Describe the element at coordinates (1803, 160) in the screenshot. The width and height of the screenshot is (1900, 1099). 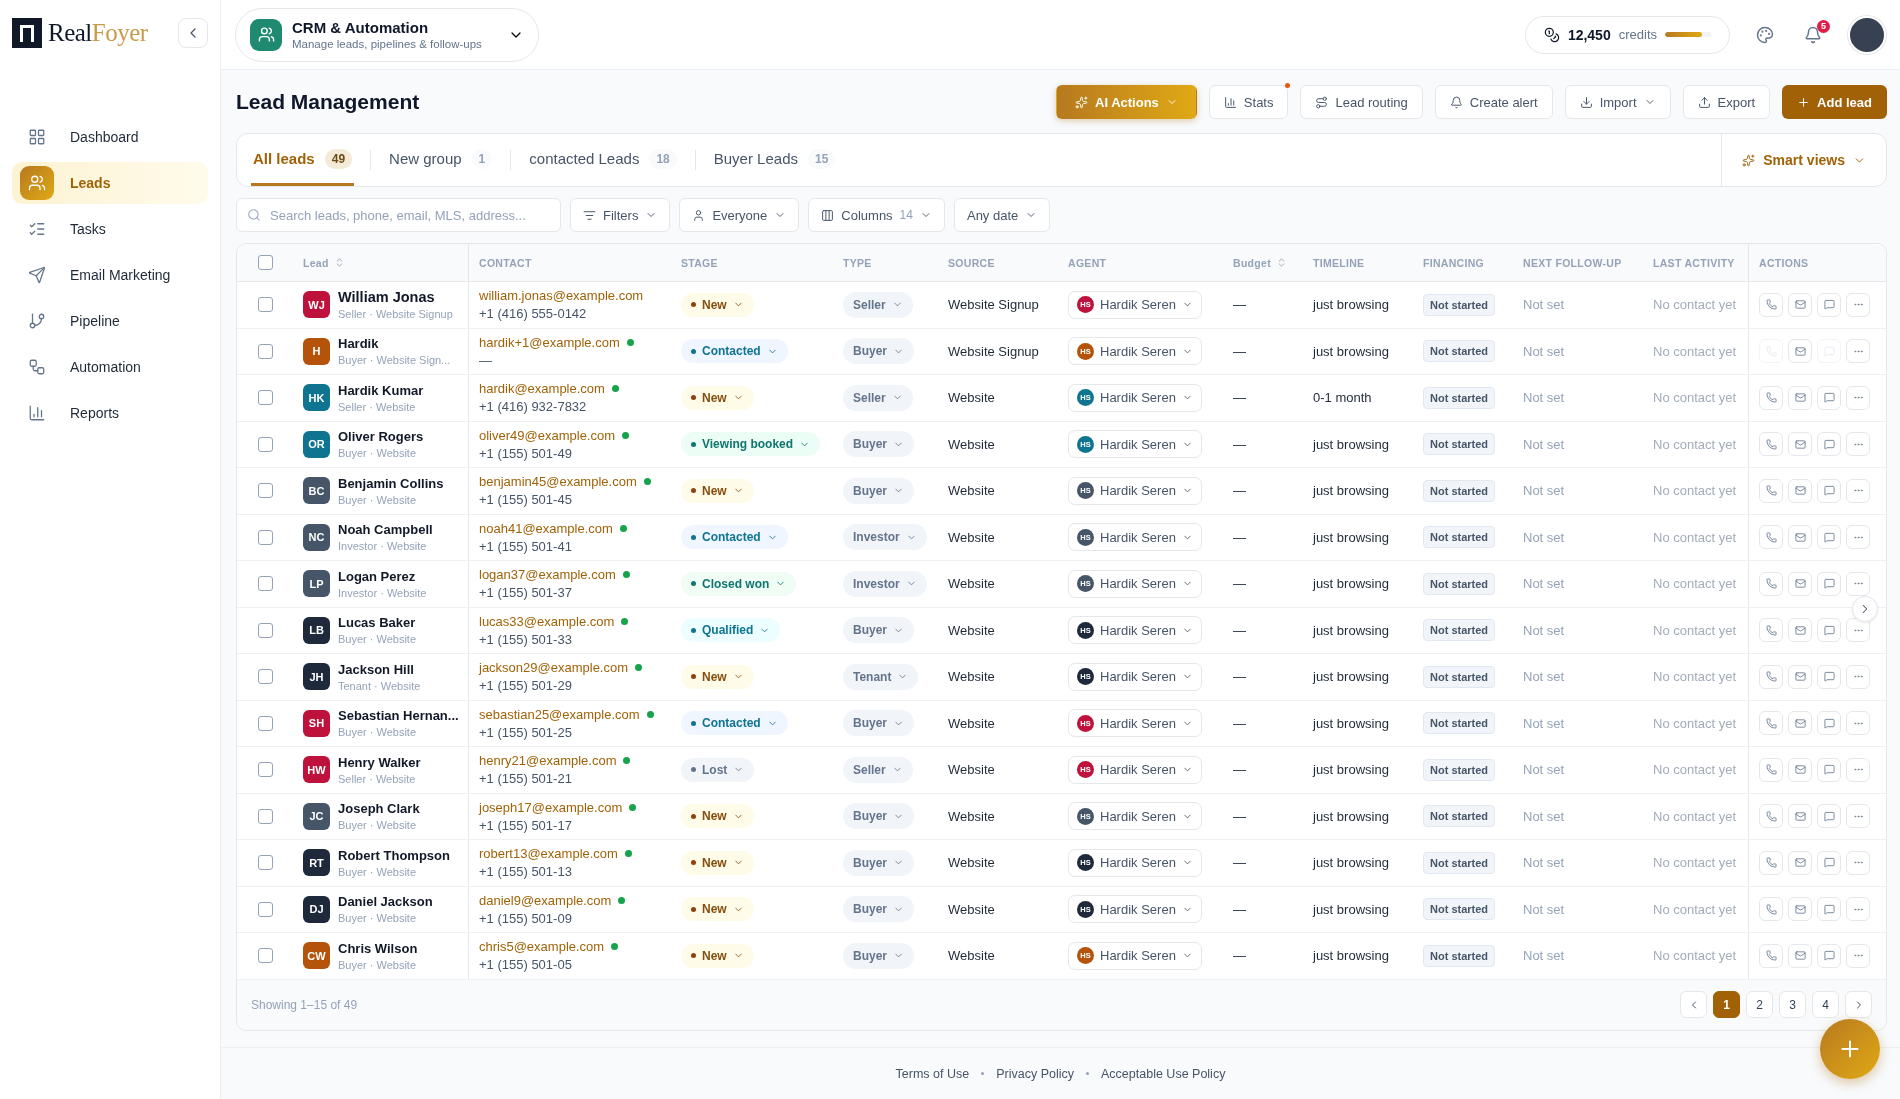
I see `smart-views-button: Smart views` at that location.